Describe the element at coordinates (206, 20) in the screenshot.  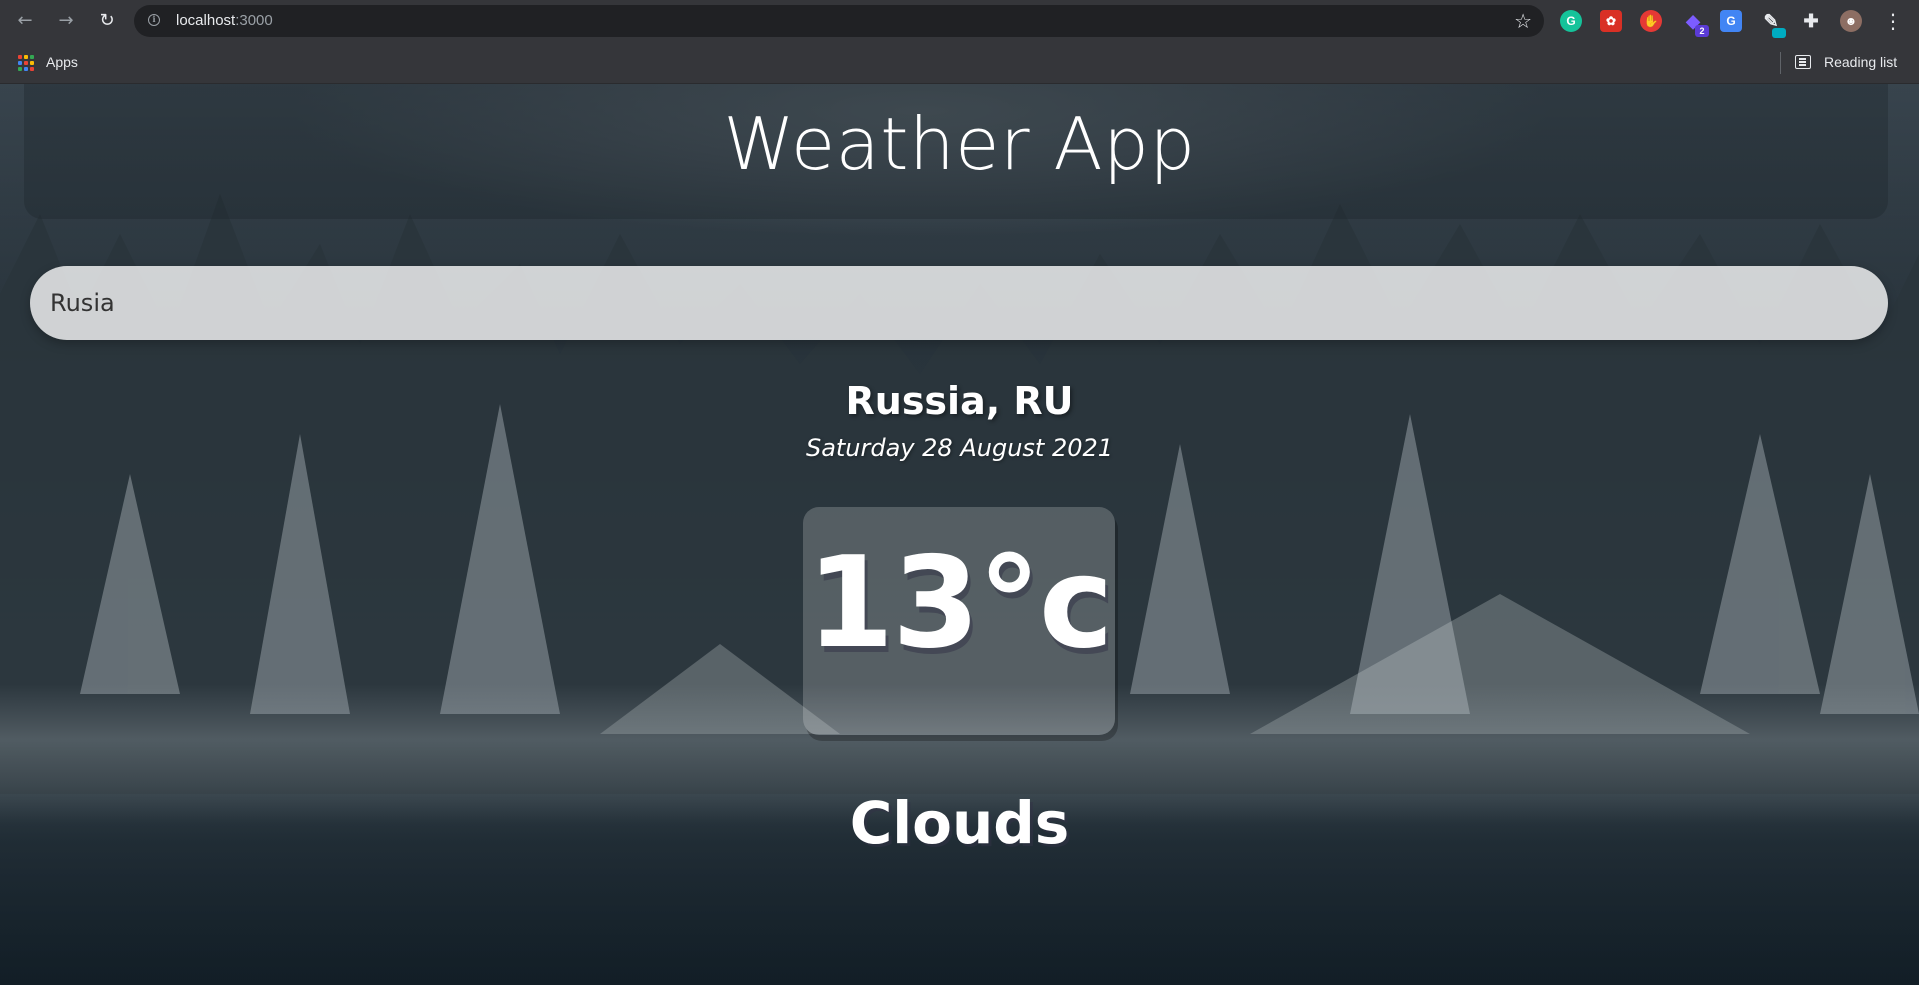
I see `url-host: localhost` at that location.